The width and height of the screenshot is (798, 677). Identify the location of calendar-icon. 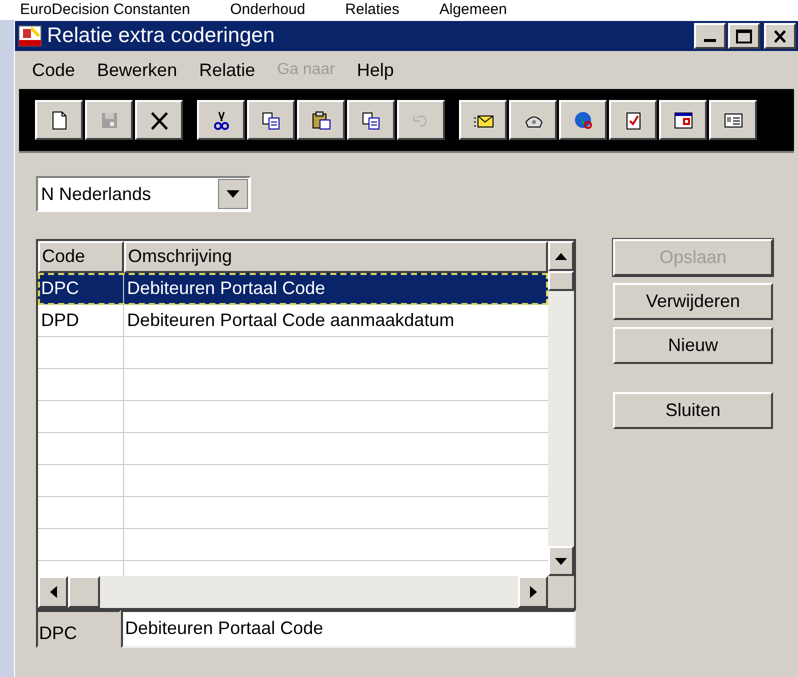
(683, 120).